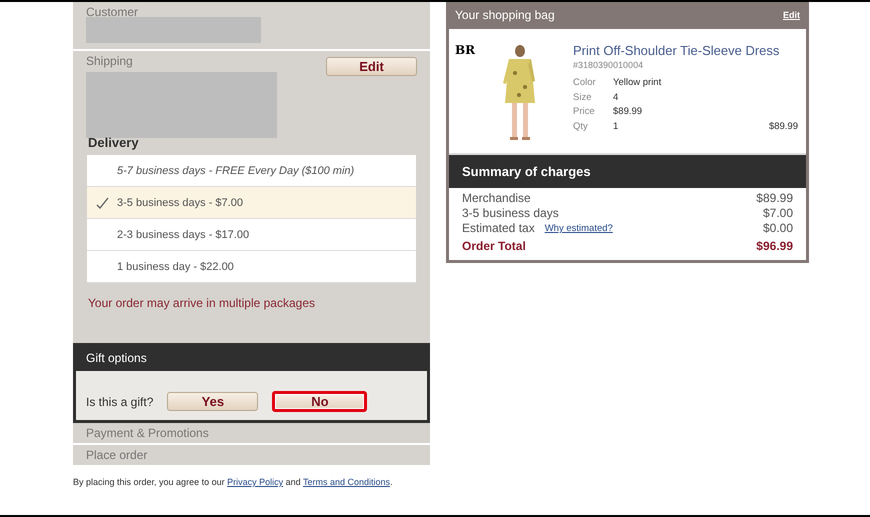  What do you see at coordinates (371, 66) in the screenshot?
I see `edit-button: Edit` at bounding box center [371, 66].